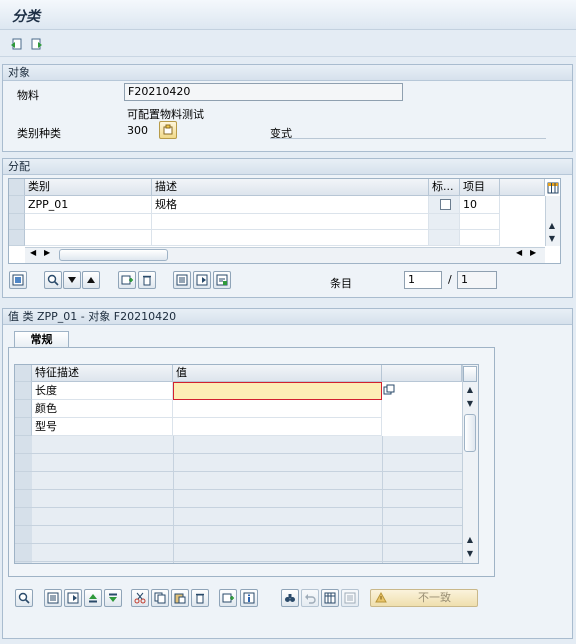  Describe the element at coordinates (222, 280) in the screenshot. I see `deselect-all-button` at that location.